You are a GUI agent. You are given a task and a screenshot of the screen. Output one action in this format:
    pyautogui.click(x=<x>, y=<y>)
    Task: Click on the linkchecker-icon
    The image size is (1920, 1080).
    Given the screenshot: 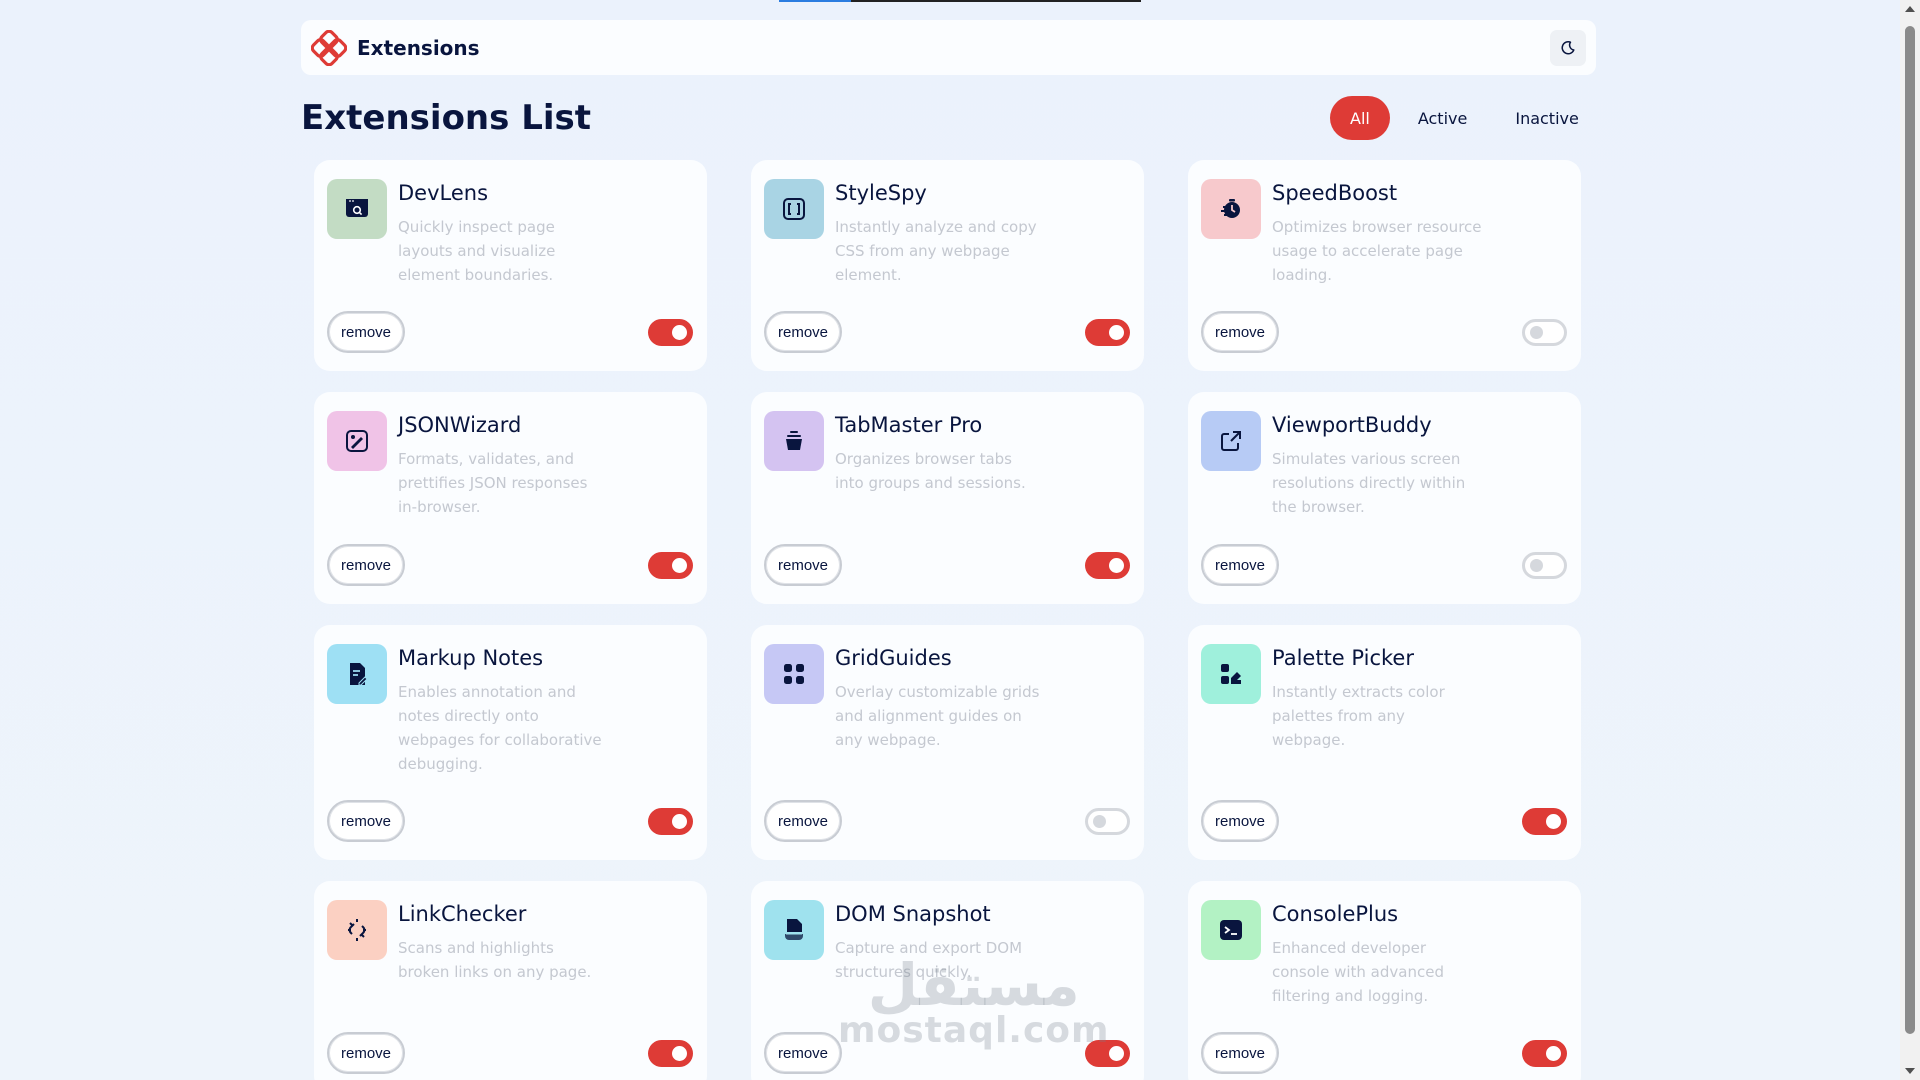 What is the action you would take?
    pyautogui.click(x=357, y=930)
    